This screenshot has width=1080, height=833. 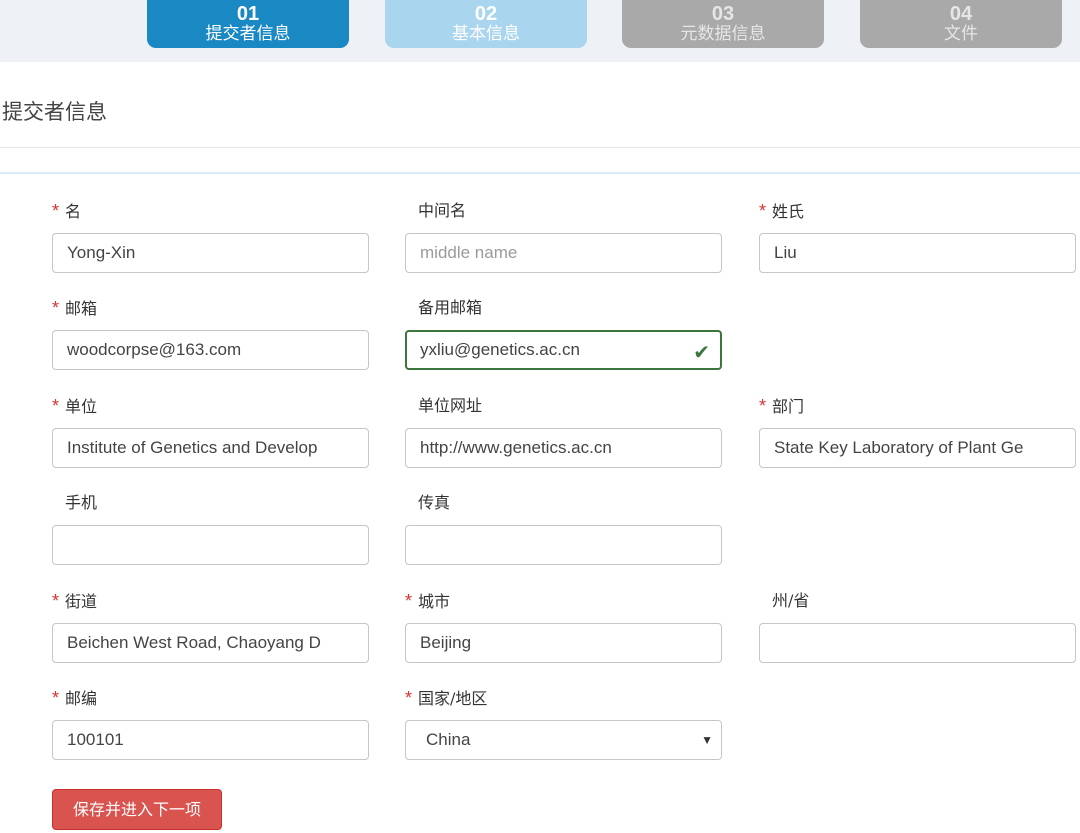 I want to click on org-url-field: 单位网址 http://www.genetics.ac.cn, so click(x=563, y=430).